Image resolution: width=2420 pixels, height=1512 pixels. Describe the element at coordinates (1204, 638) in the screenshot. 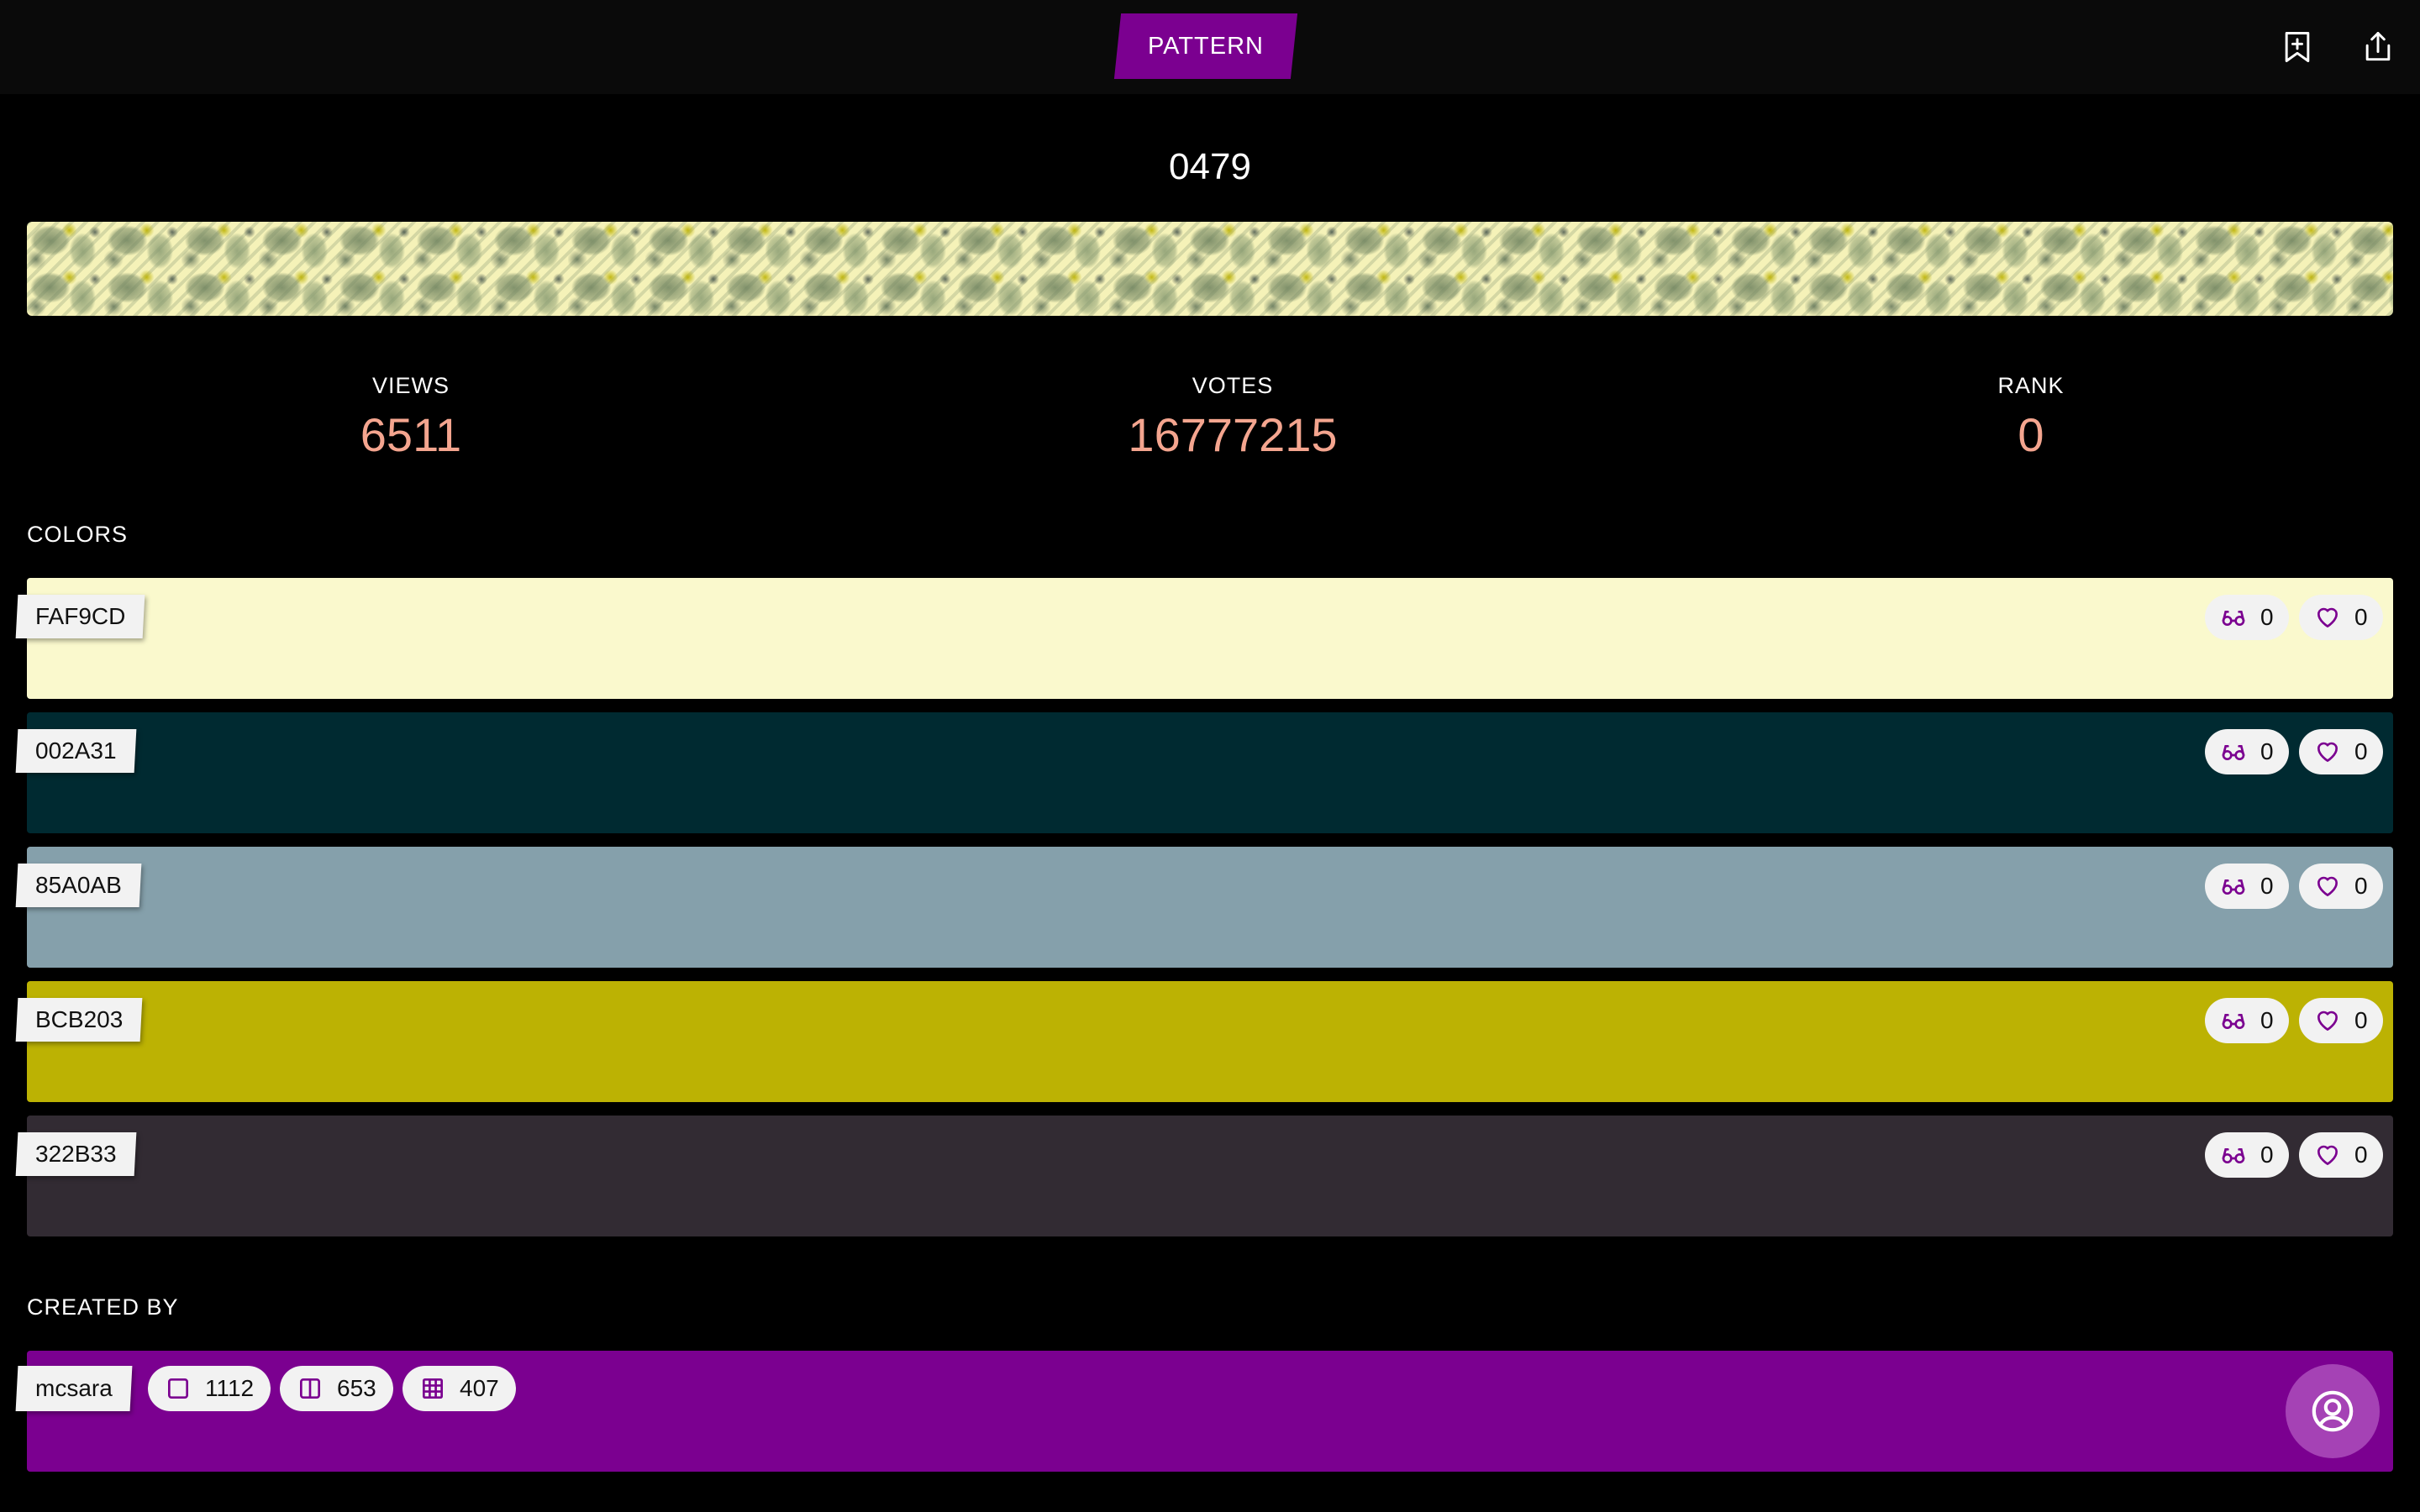

I see `color-row: FAF9CD 0 0` at that location.